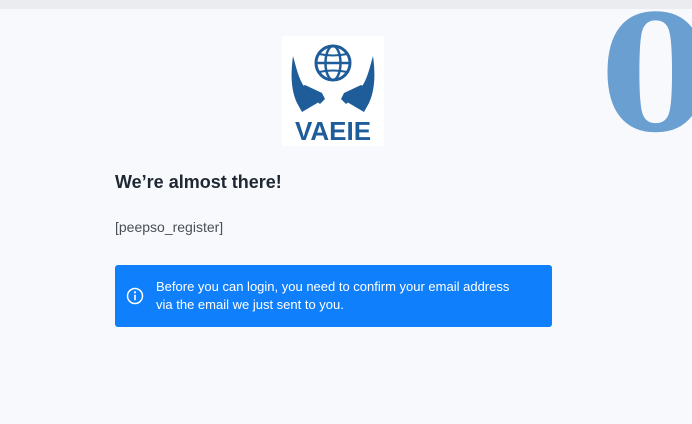  I want to click on logo-wordmark: VAEIE, so click(333, 131).